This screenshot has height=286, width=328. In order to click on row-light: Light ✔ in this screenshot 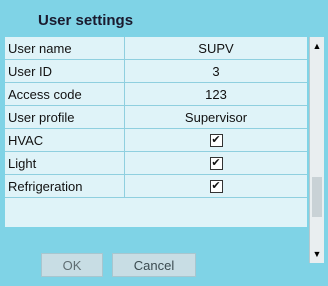, I will do `click(156, 163)`.